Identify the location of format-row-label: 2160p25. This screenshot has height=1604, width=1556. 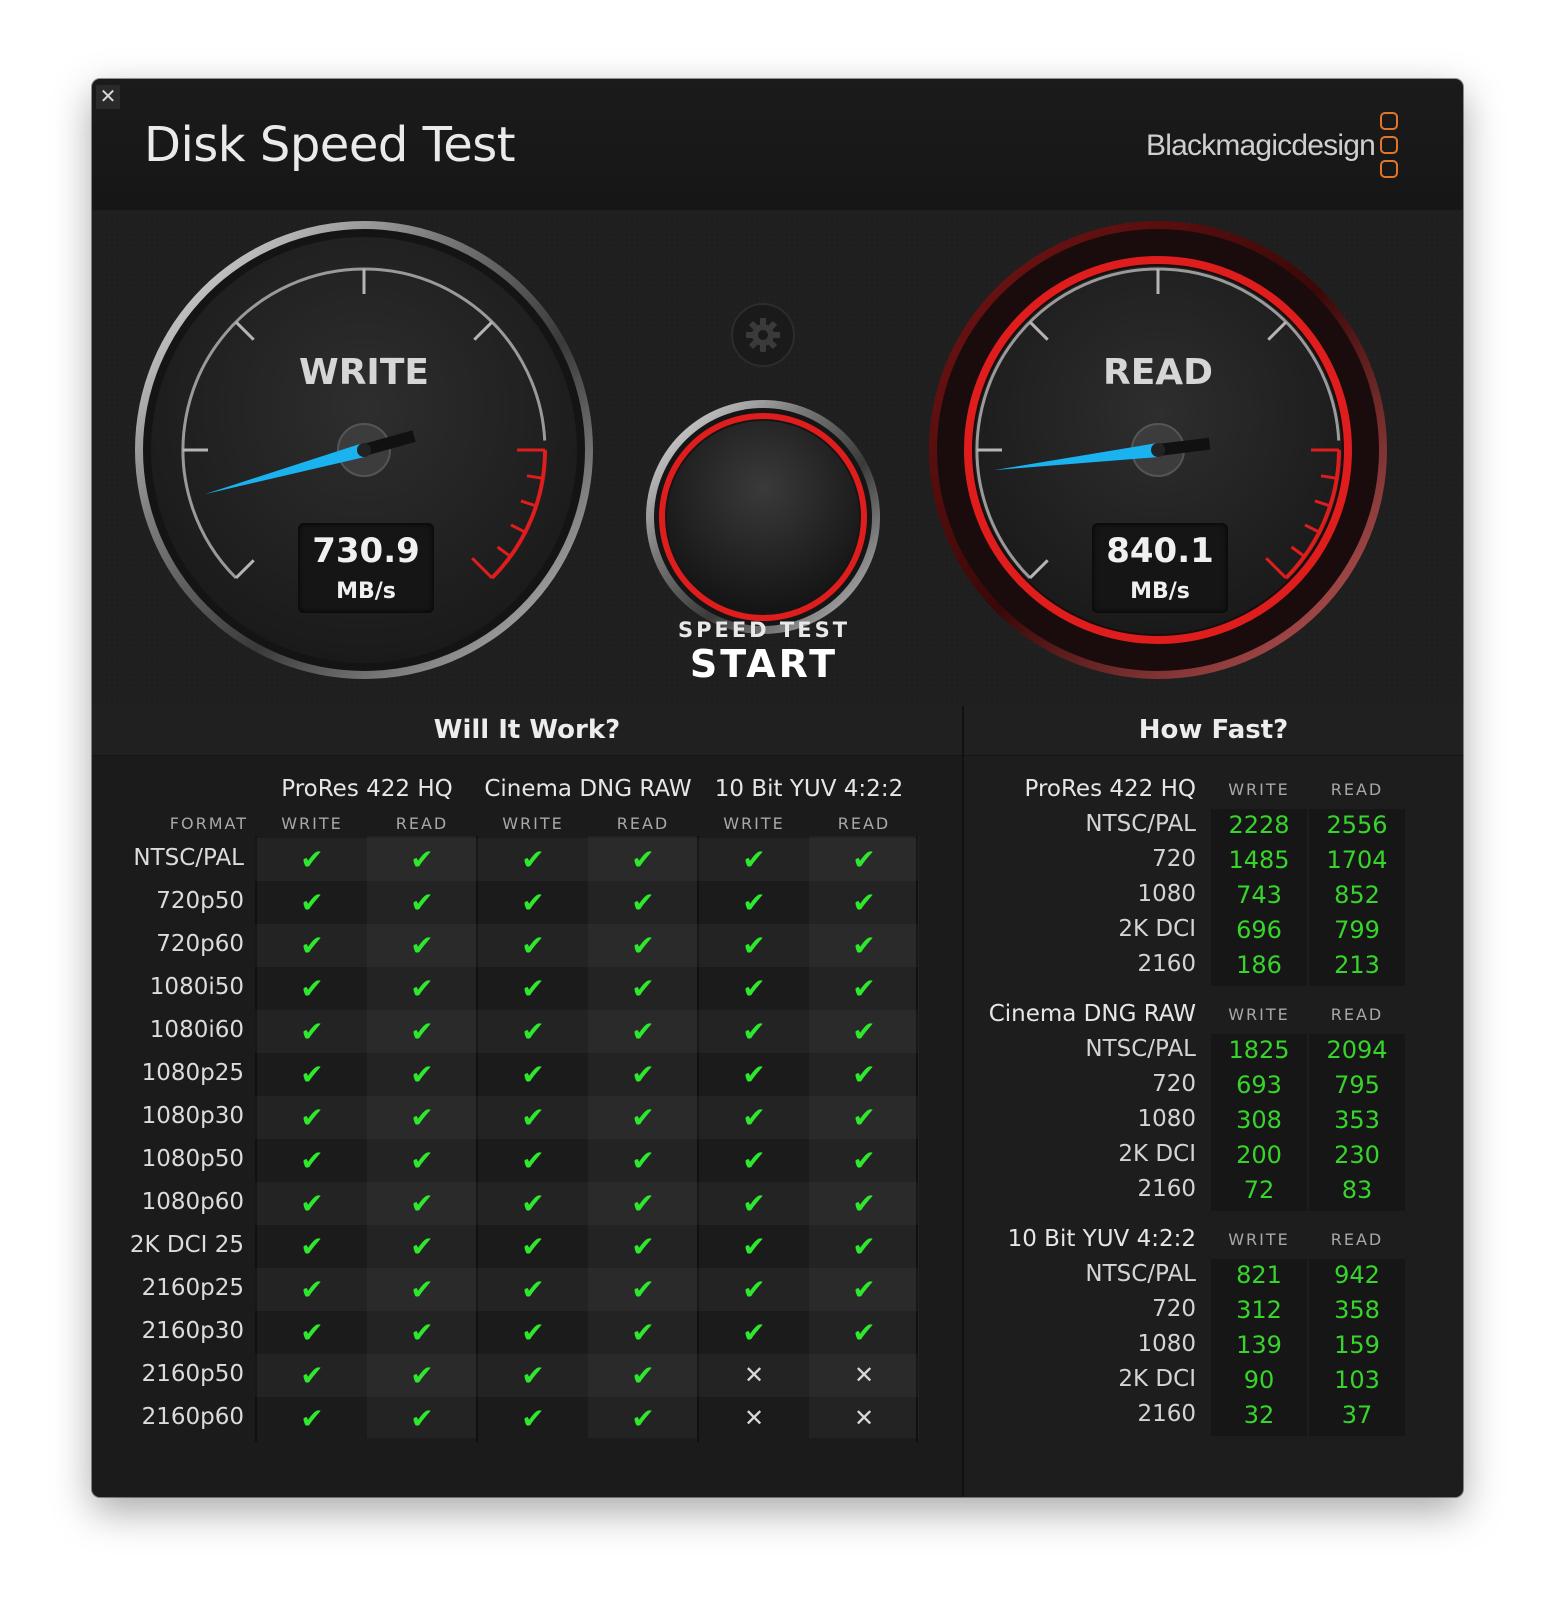
(192, 1288).